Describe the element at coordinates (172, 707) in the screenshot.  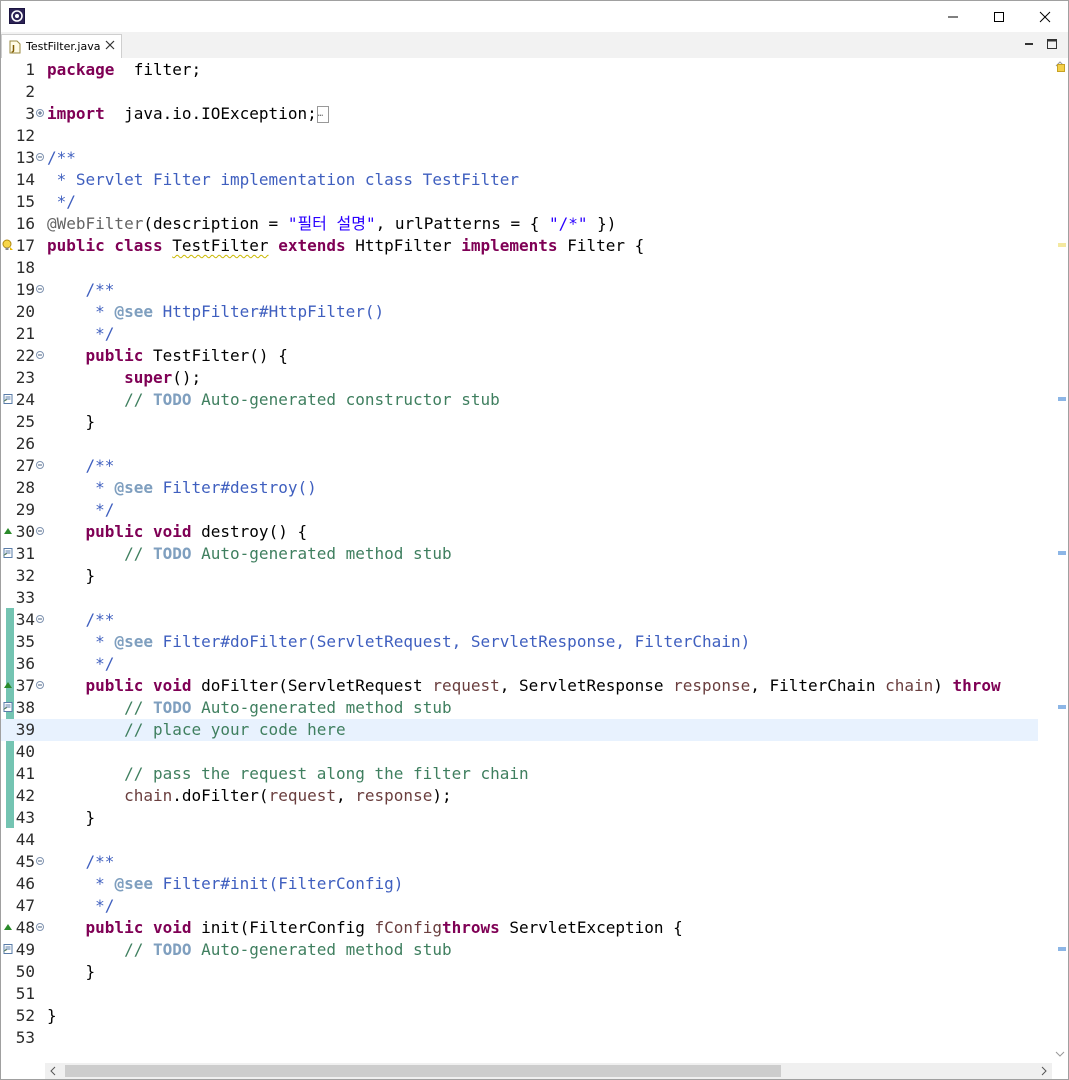
I see `code-token: TODO` at that location.